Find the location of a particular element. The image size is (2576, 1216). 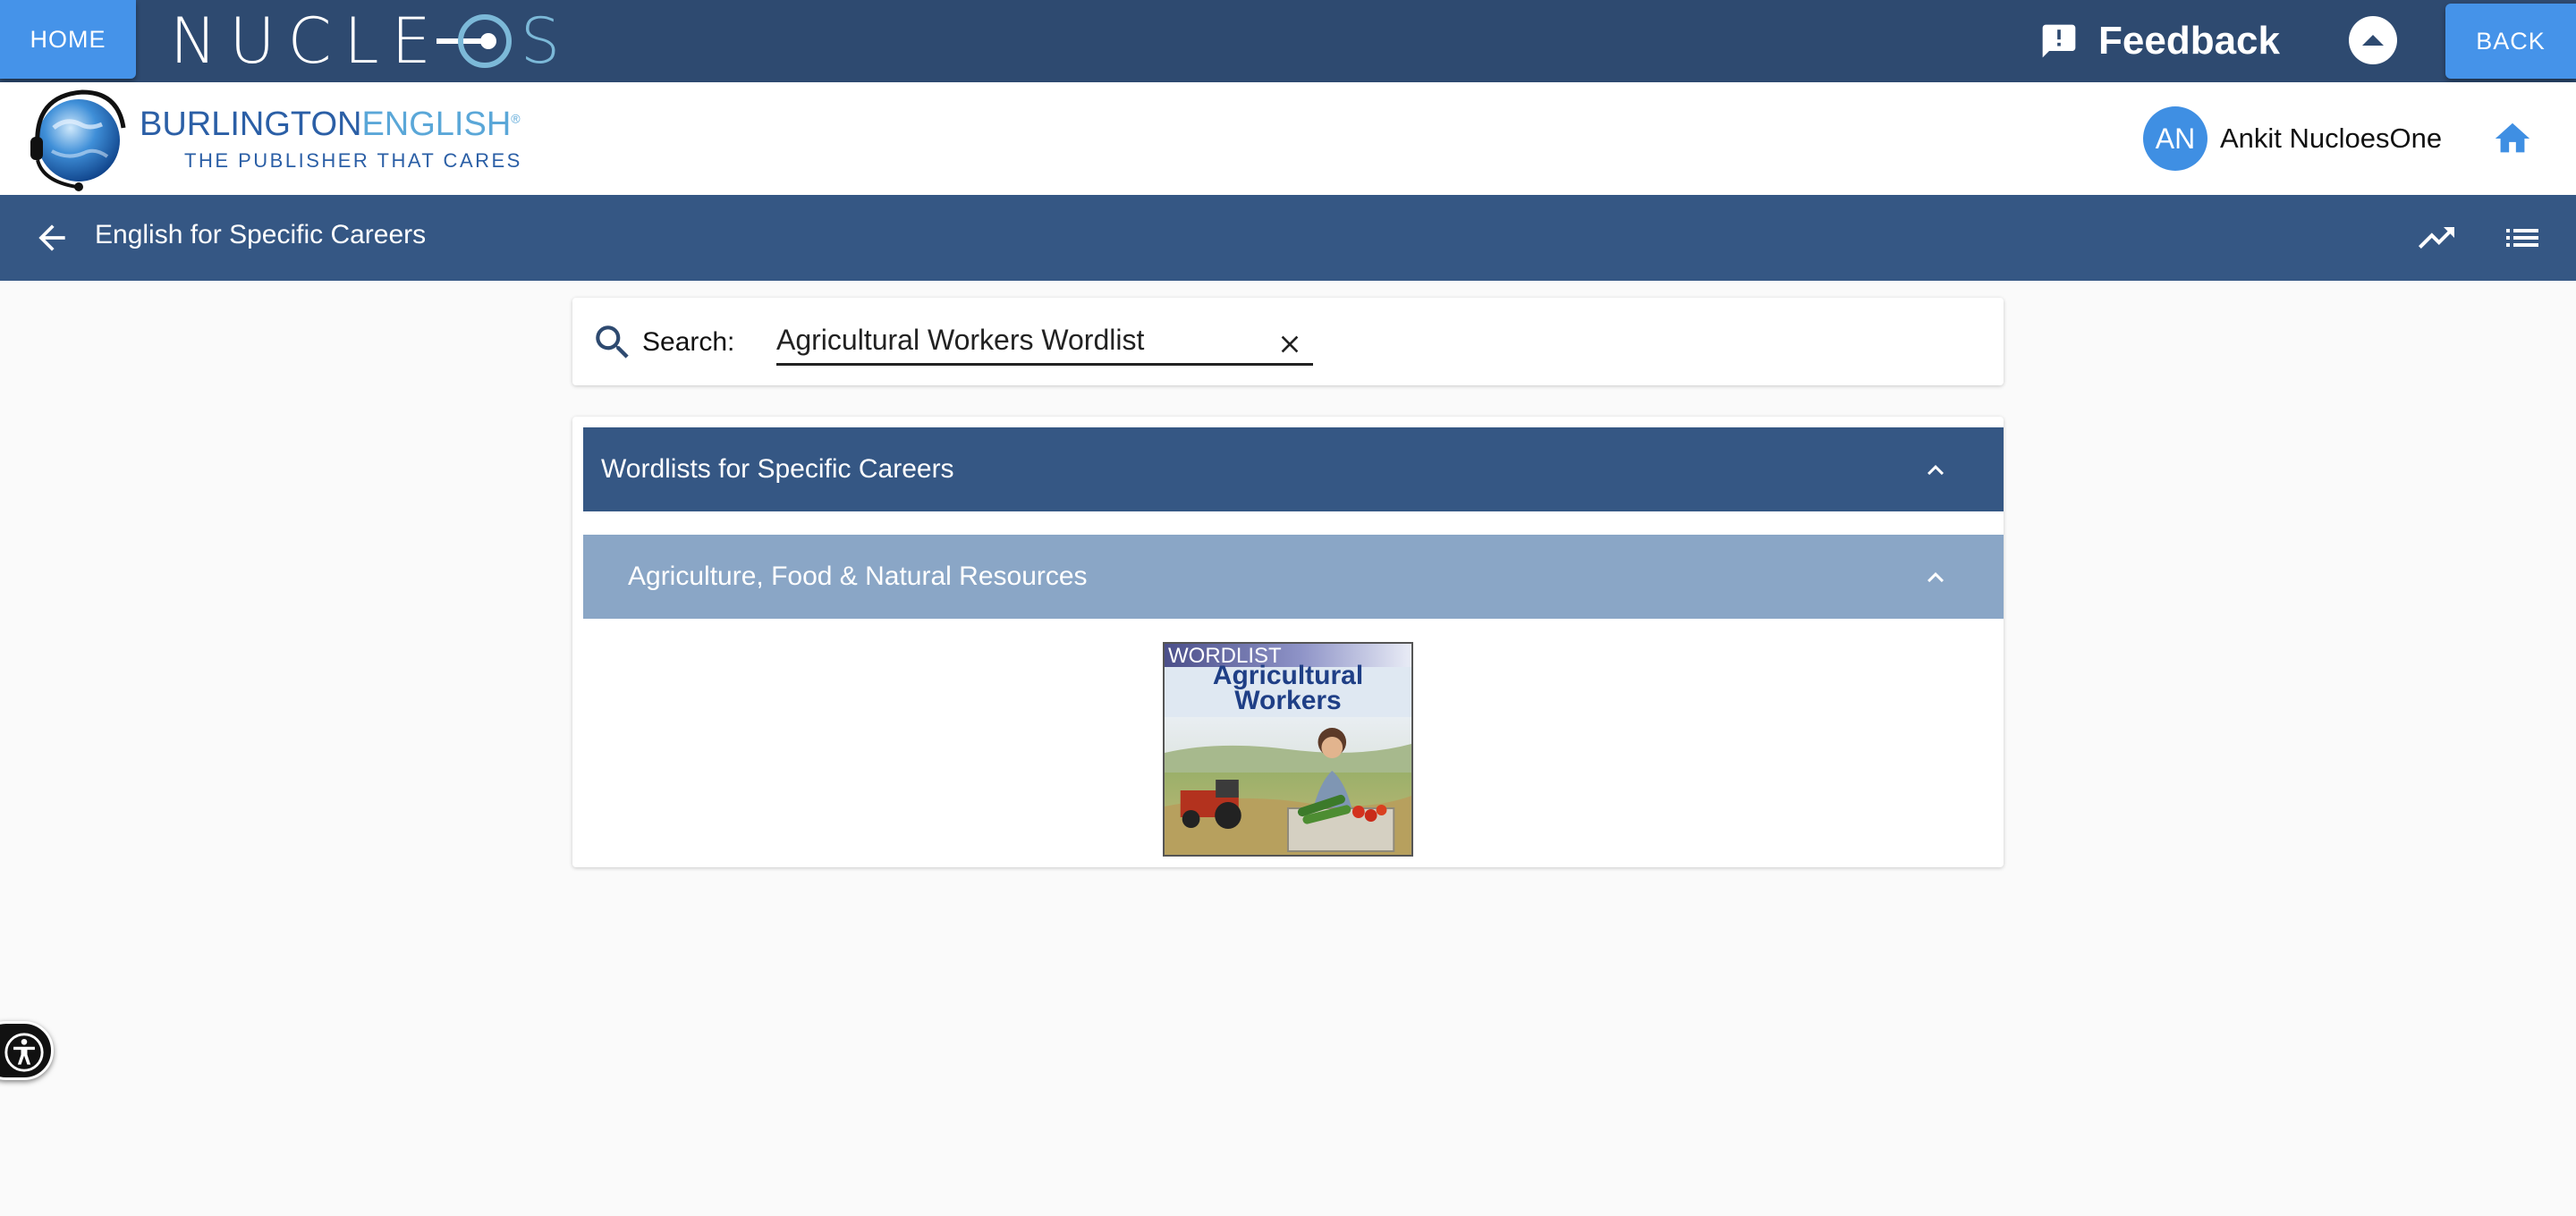

section-title: Wordlists for Specific Careers is located at coordinates (777, 469).